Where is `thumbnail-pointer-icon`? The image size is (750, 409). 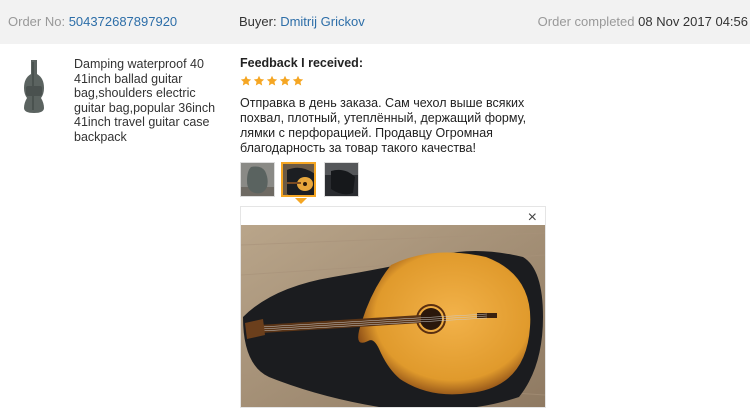
thumbnail-pointer-icon is located at coordinates (301, 201).